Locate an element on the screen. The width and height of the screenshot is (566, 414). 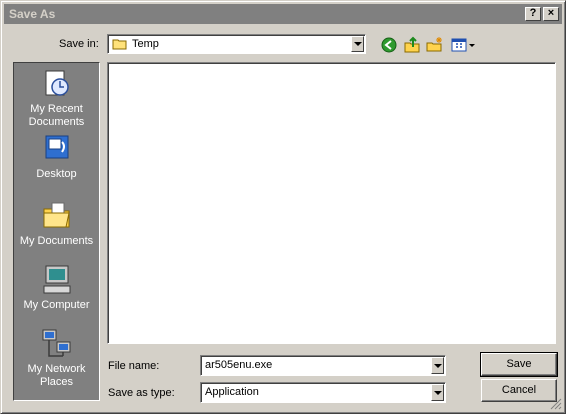
place-label: My Network Places is located at coordinates (56, 375).